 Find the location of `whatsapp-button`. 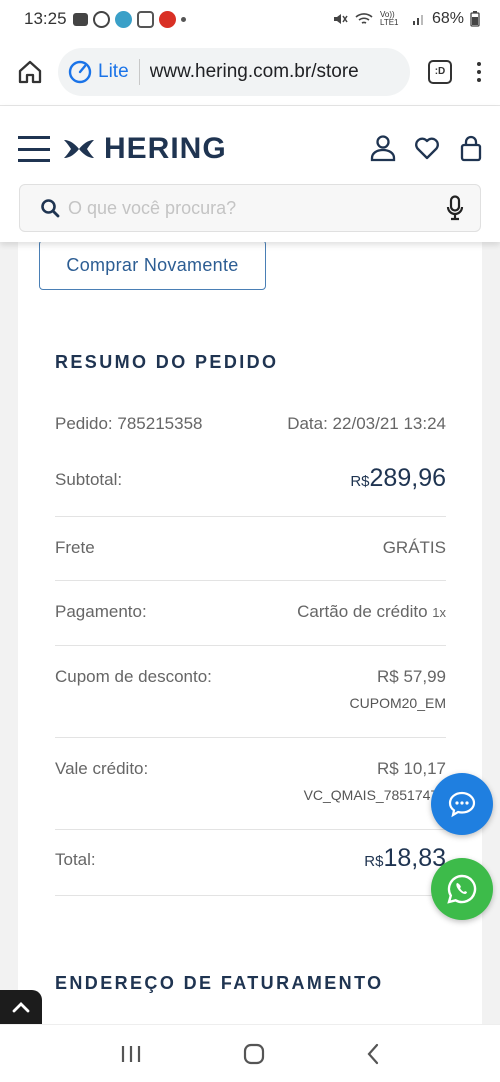

whatsapp-button is located at coordinates (462, 889).